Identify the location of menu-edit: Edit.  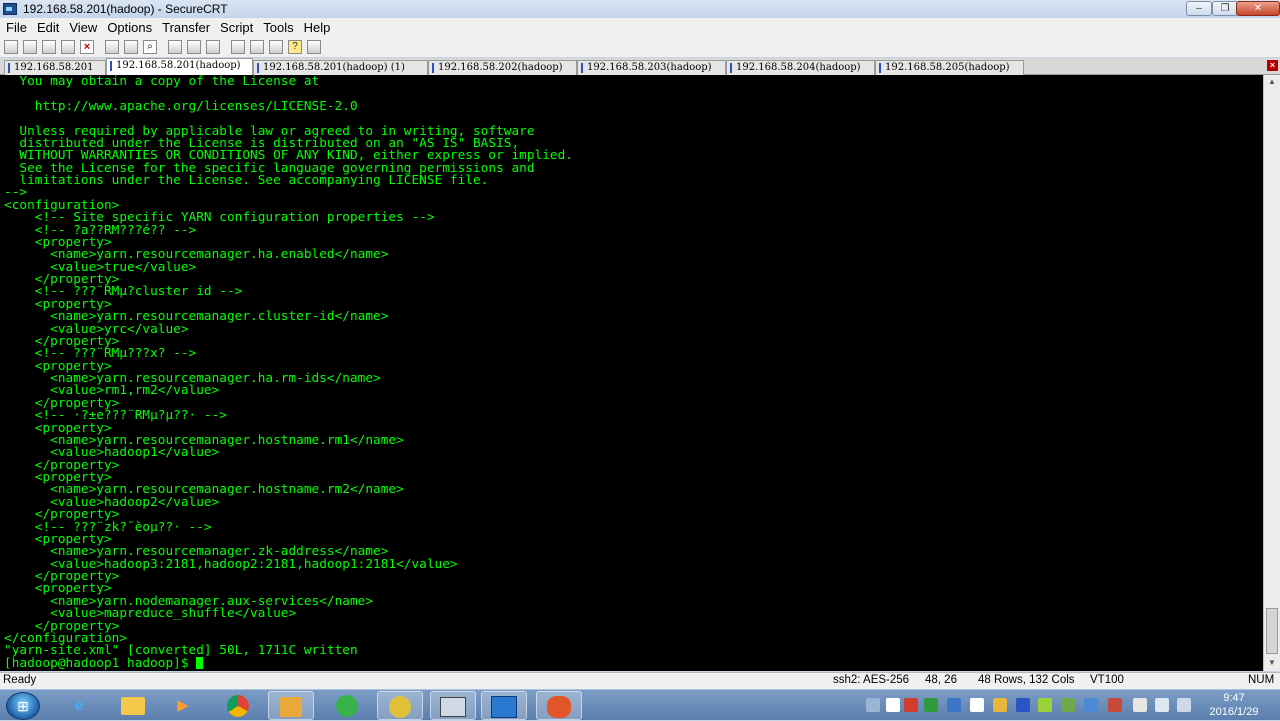
(48, 27).